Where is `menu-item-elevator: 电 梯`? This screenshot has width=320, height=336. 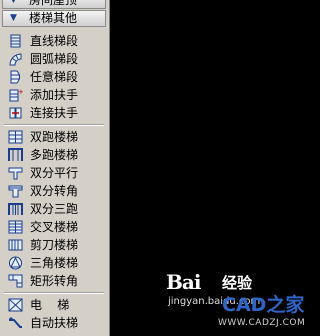
menu-item-elevator: 电 梯 is located at coordinates (54, 305).